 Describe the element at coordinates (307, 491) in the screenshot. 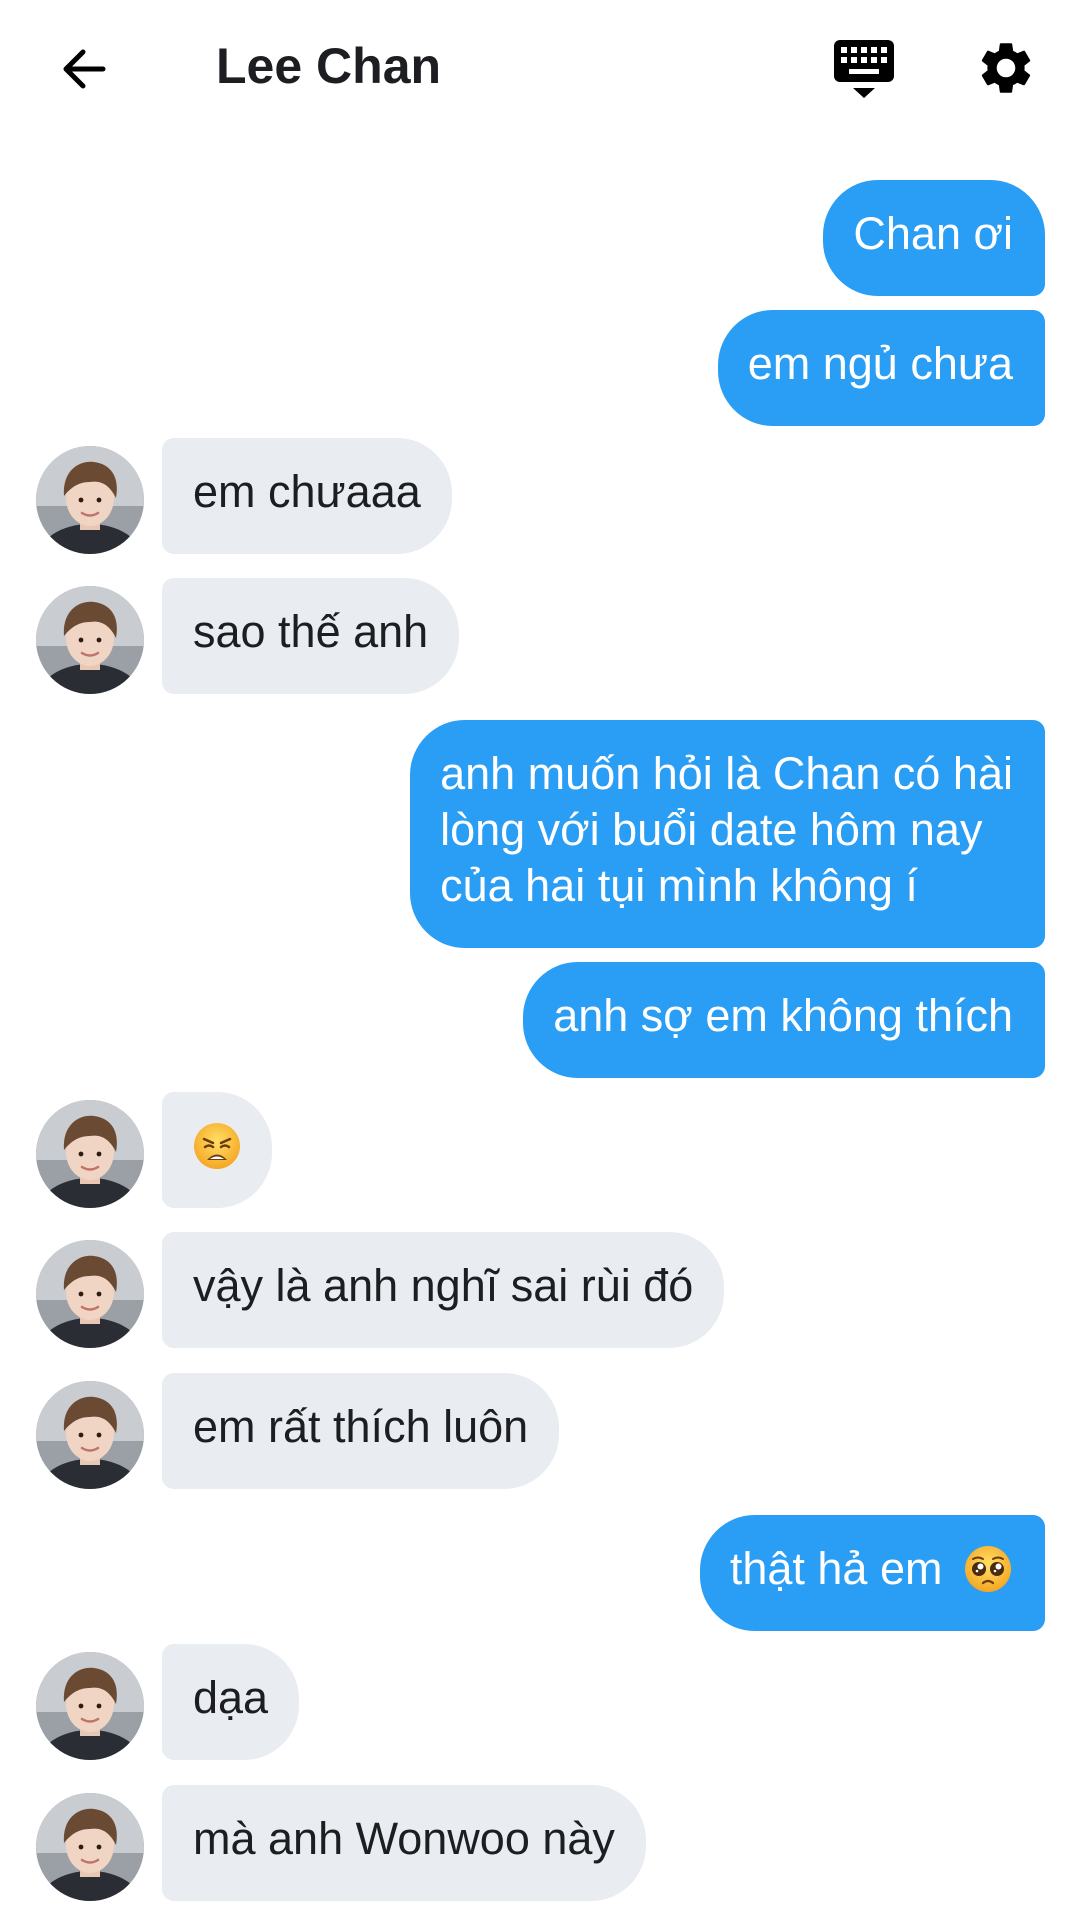

I see `message-text: em chưaaa` at that location.